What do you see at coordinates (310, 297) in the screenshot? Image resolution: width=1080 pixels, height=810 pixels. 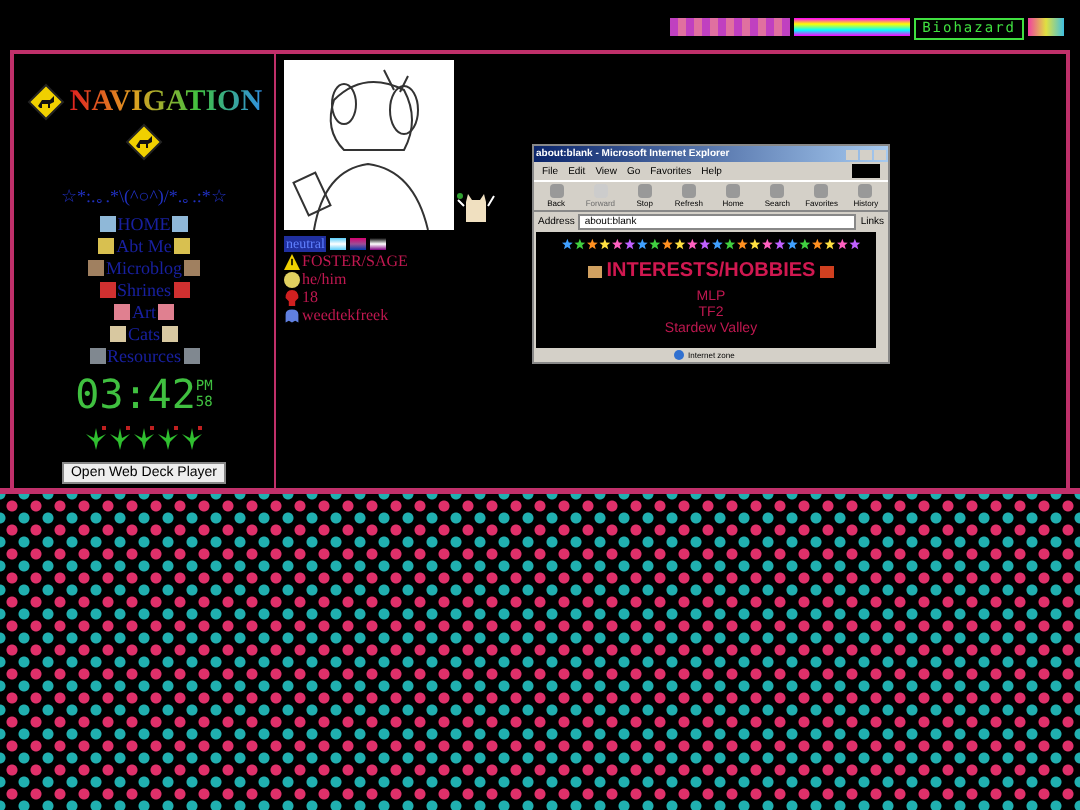 I see `profile-fact: 18` at bounding box center [310, 297].